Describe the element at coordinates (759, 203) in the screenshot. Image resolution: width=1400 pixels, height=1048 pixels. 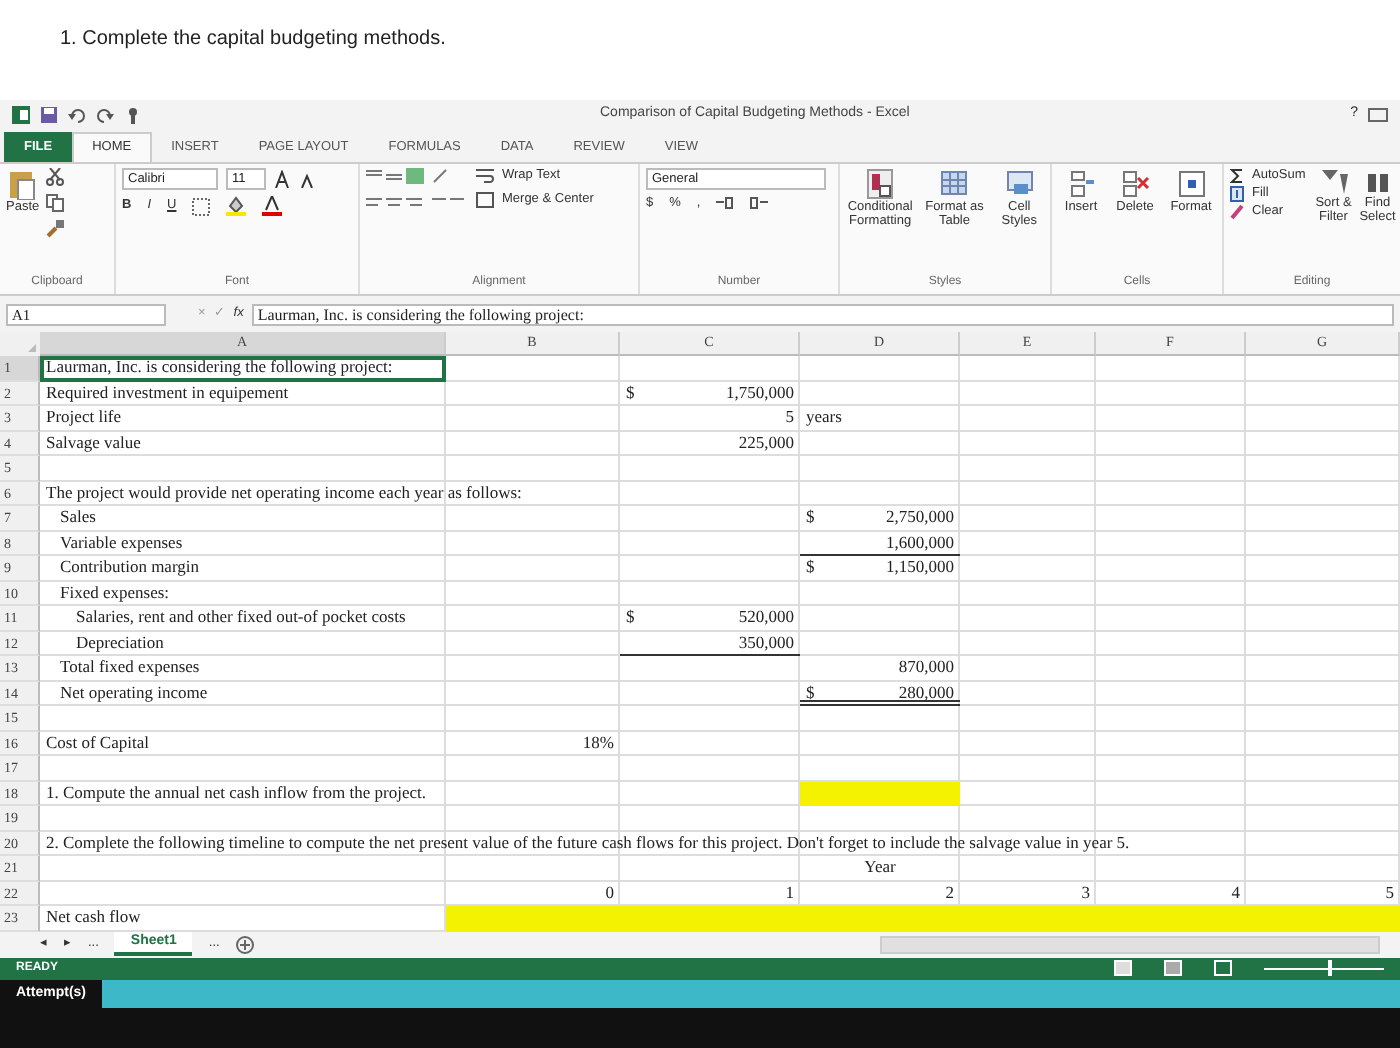
I see `decrease-decimal-icon` at that location.